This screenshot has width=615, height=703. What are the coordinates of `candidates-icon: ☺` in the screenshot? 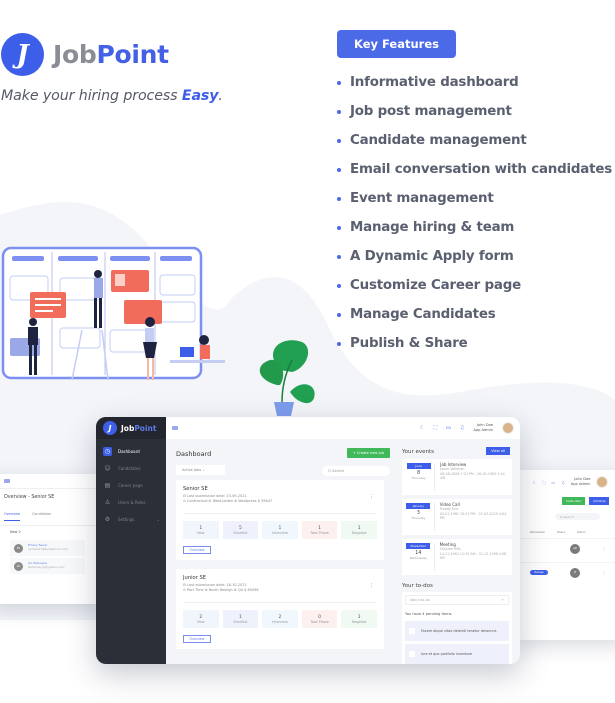 It's located at (107, 468).